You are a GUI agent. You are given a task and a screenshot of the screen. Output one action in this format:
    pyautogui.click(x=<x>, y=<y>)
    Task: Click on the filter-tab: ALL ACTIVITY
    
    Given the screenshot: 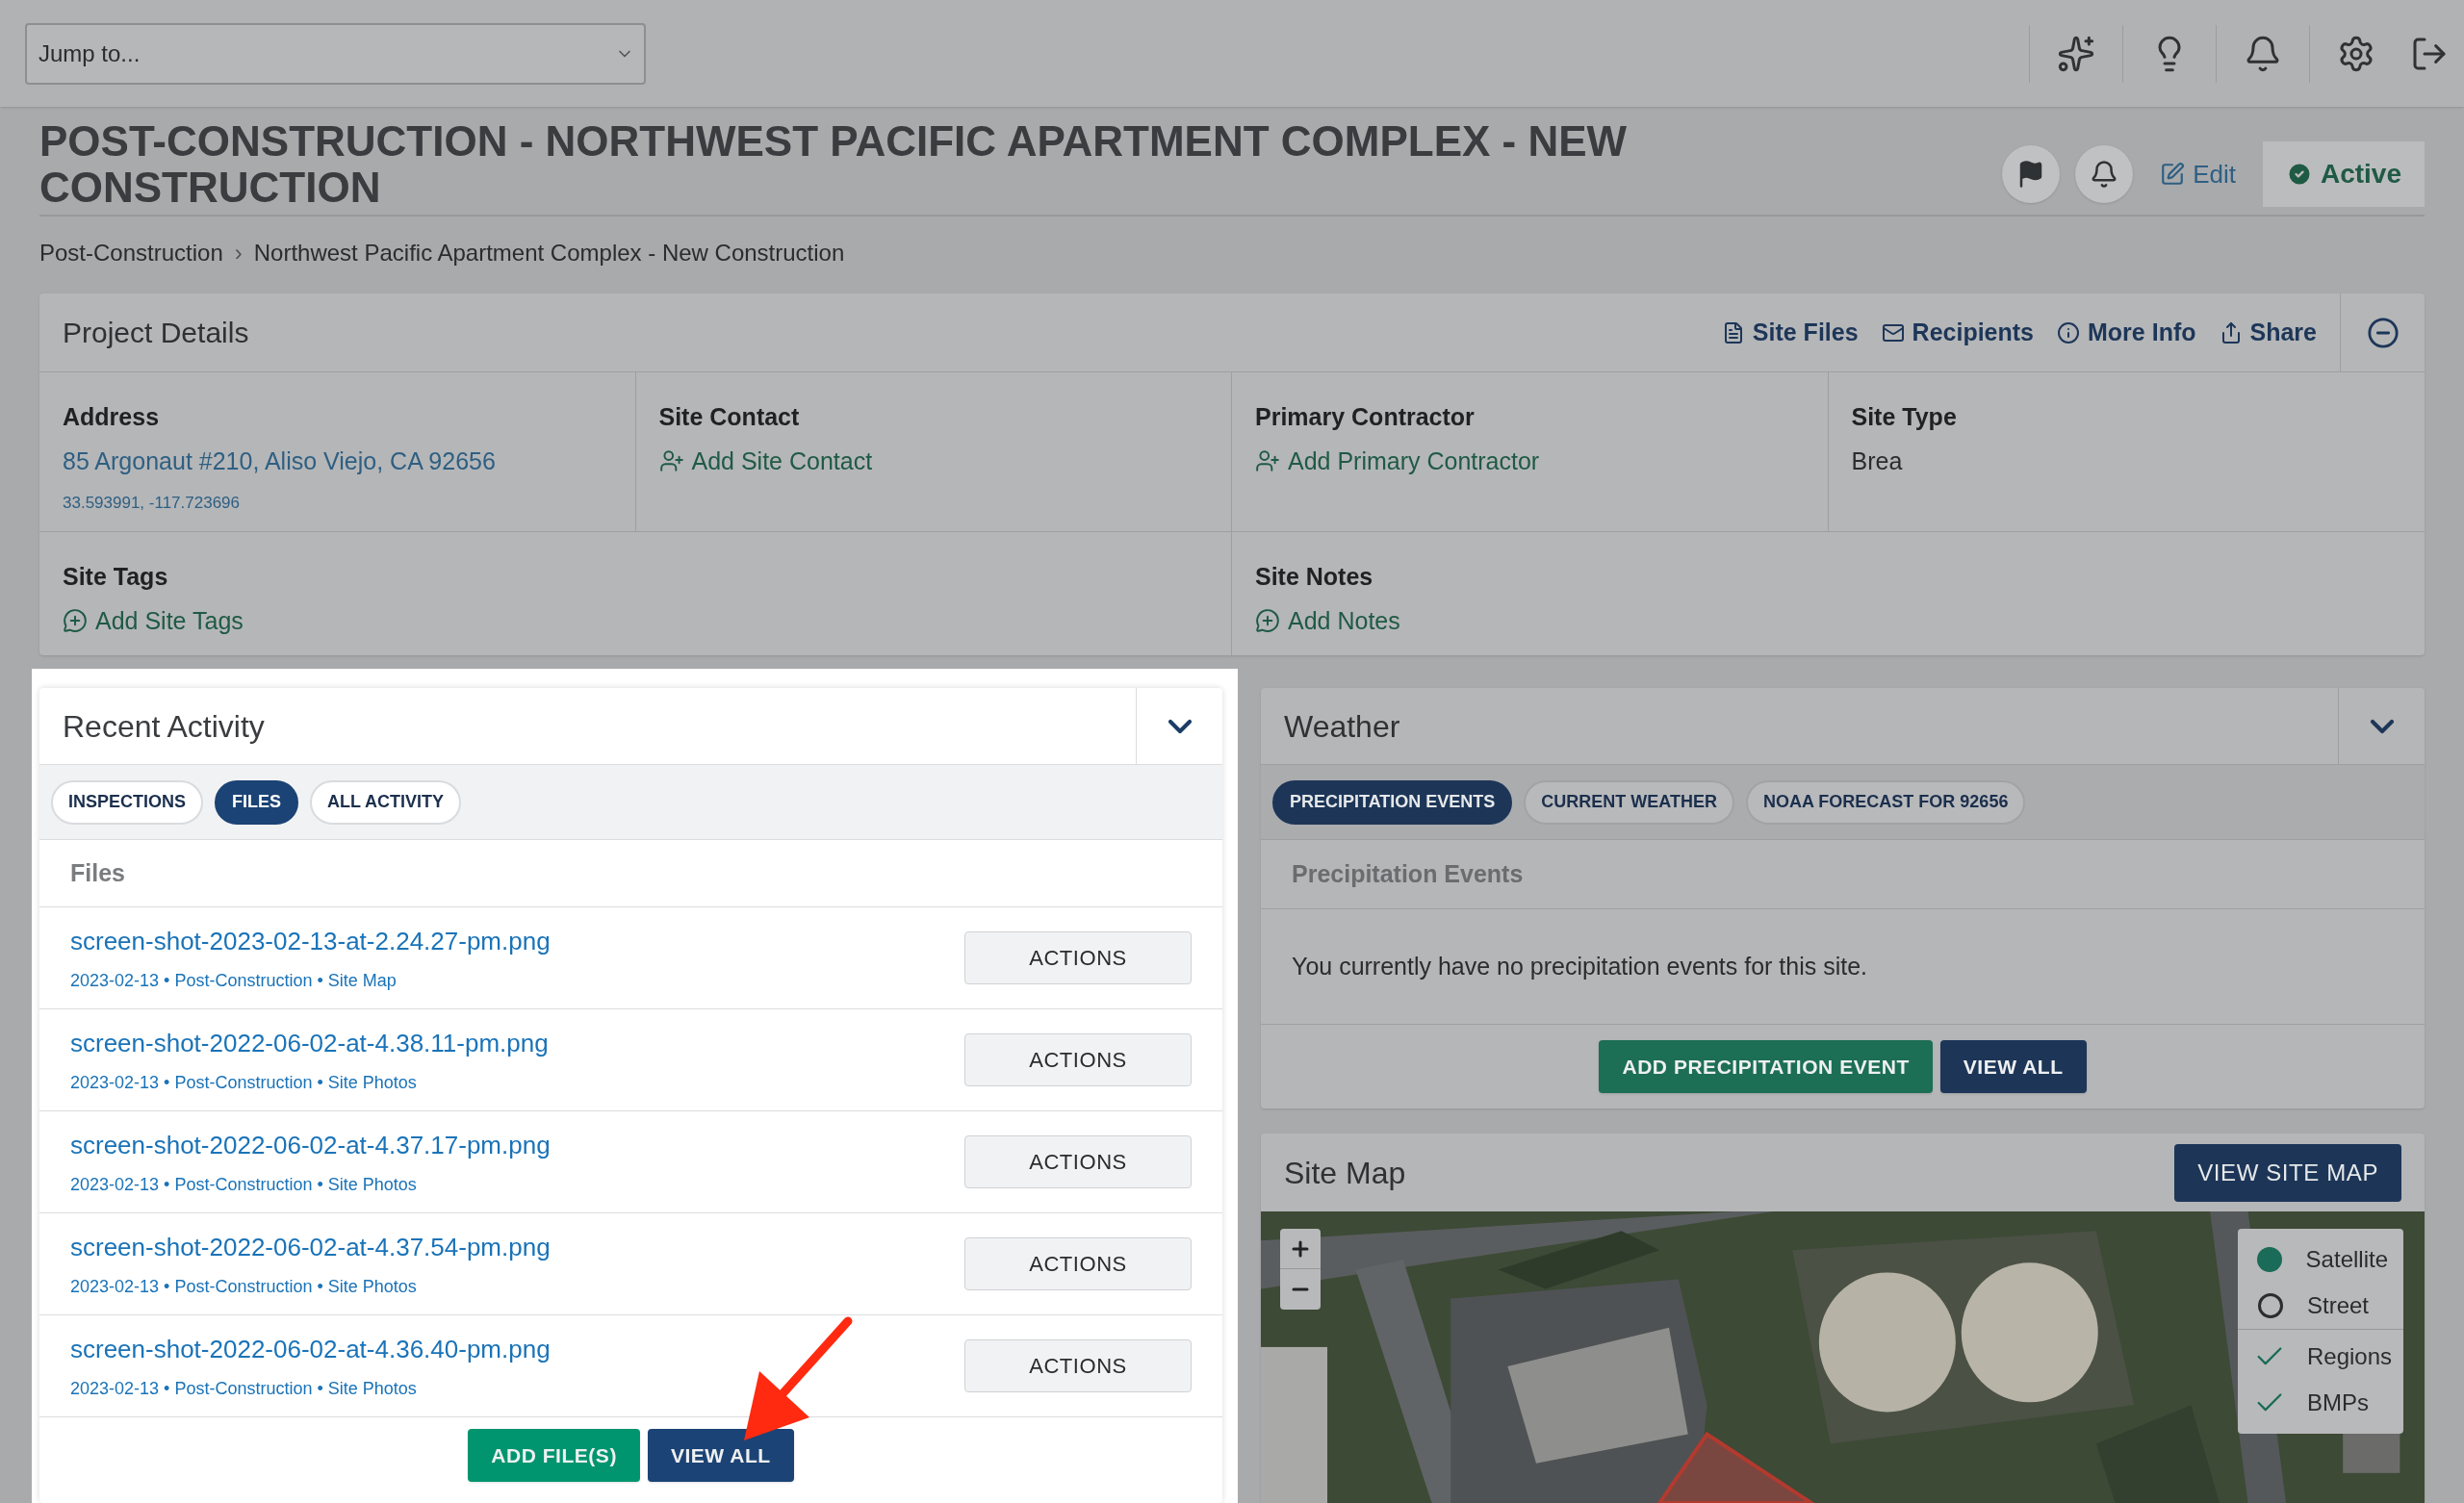 What is the action you would take?
    pyautogui.click(x=386, y=802)
    